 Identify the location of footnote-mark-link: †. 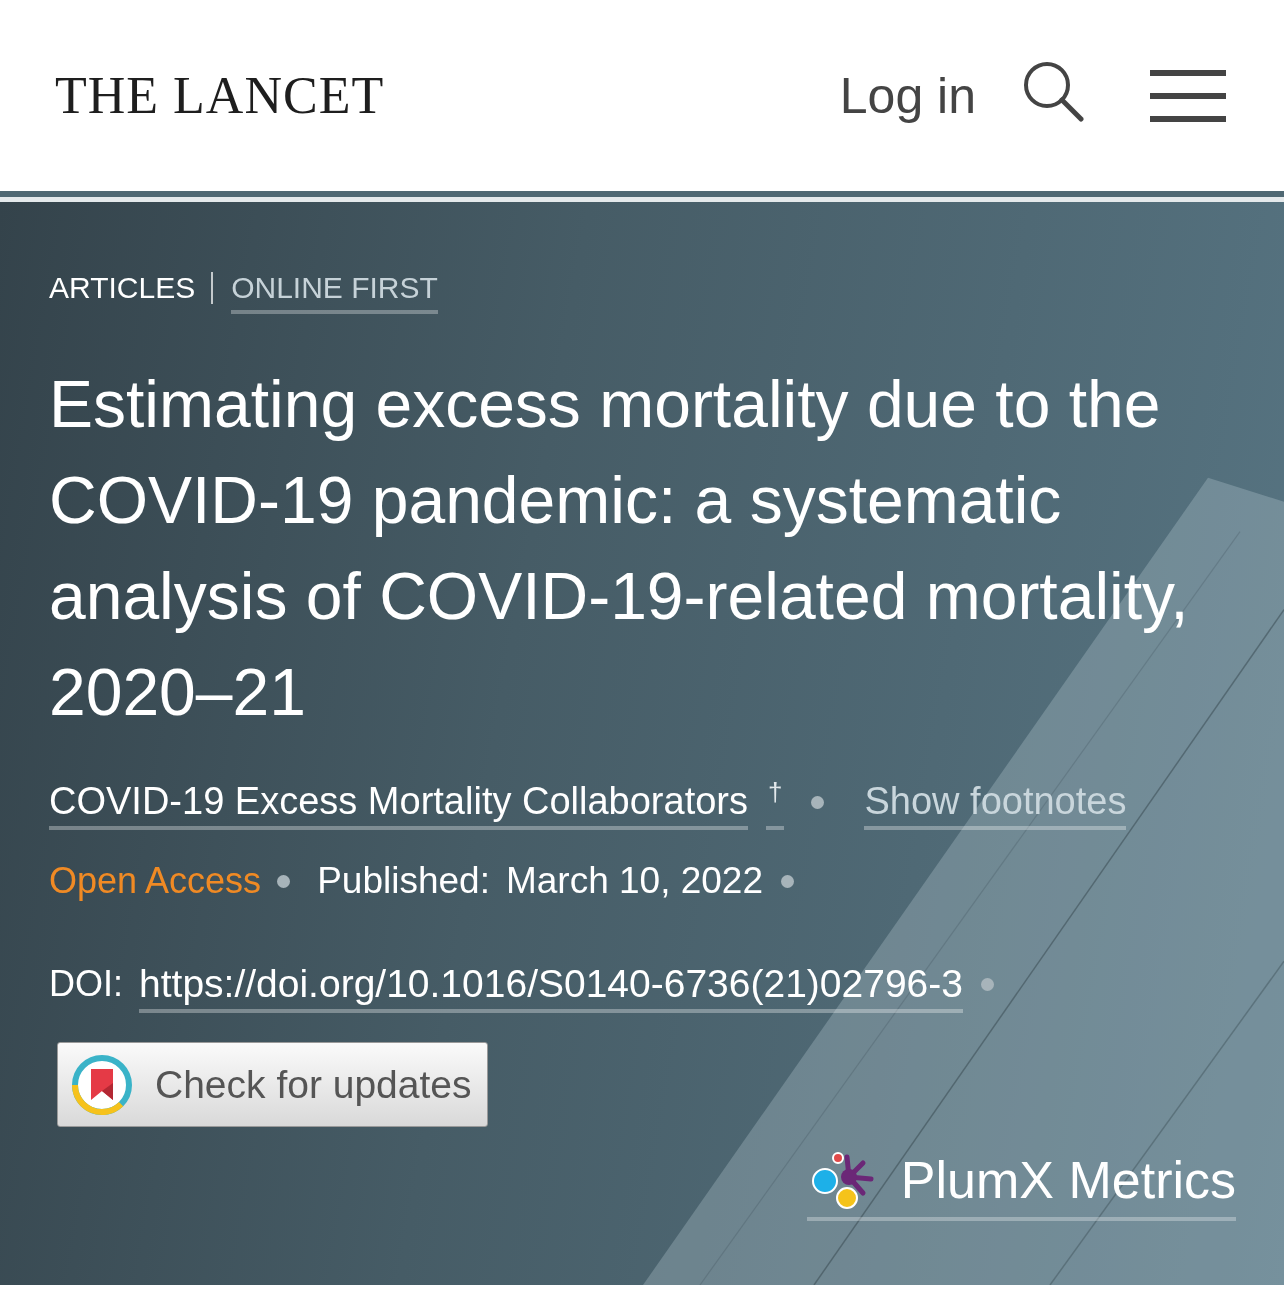
(775, 804).